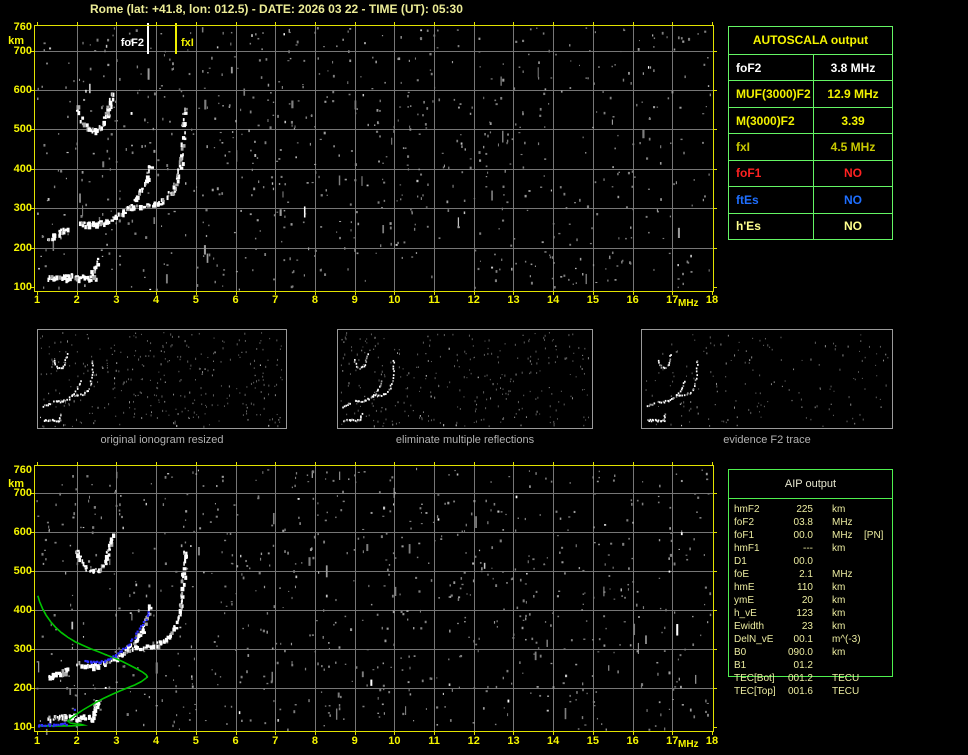  What do you see at coordinates (810, 147) in the screenshot?
I see `autoscala-row-fxi: fxI 4.5 MHz` at bounding box center [810, 147].